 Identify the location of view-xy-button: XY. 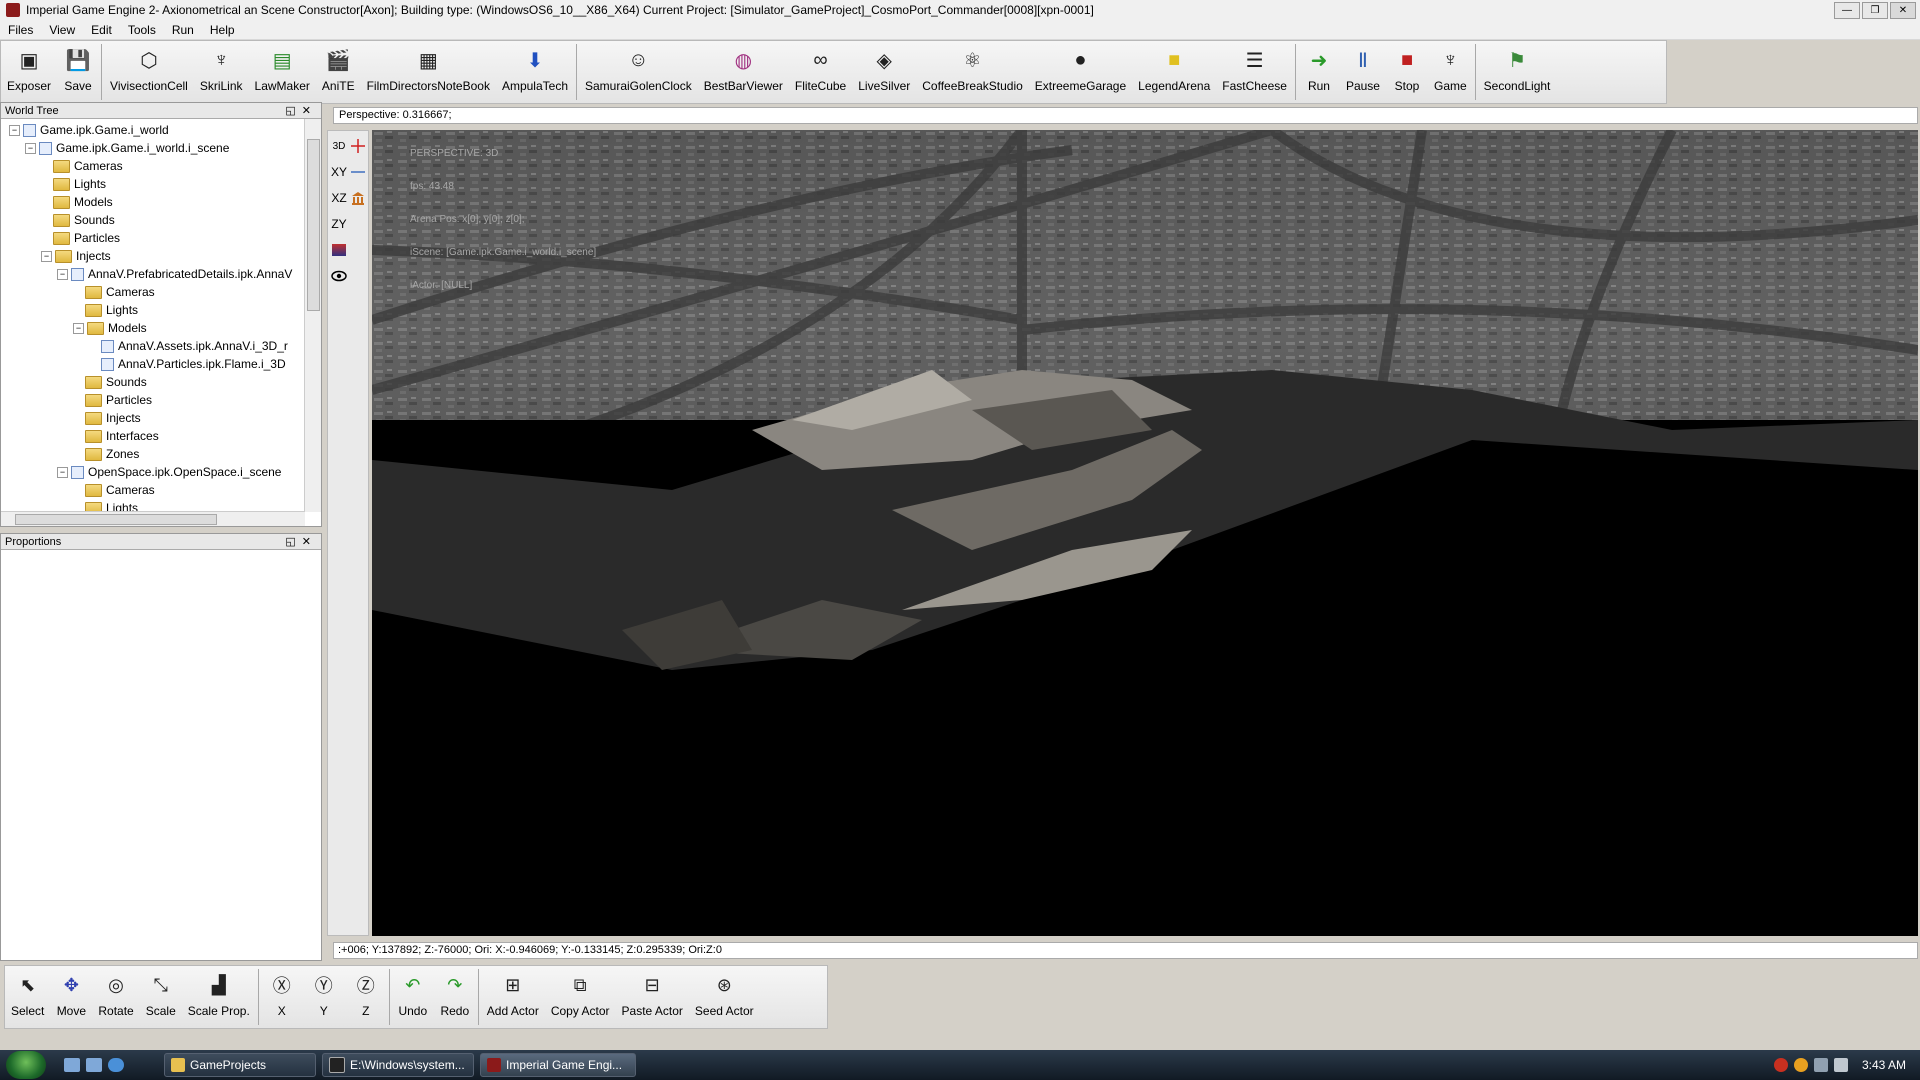
(339, 172).